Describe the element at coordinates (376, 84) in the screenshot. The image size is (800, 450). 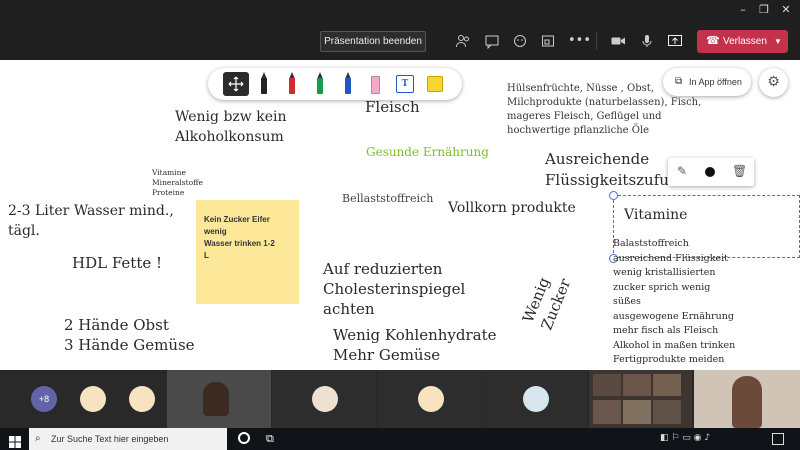
I see `highlighter-tool` at that location.